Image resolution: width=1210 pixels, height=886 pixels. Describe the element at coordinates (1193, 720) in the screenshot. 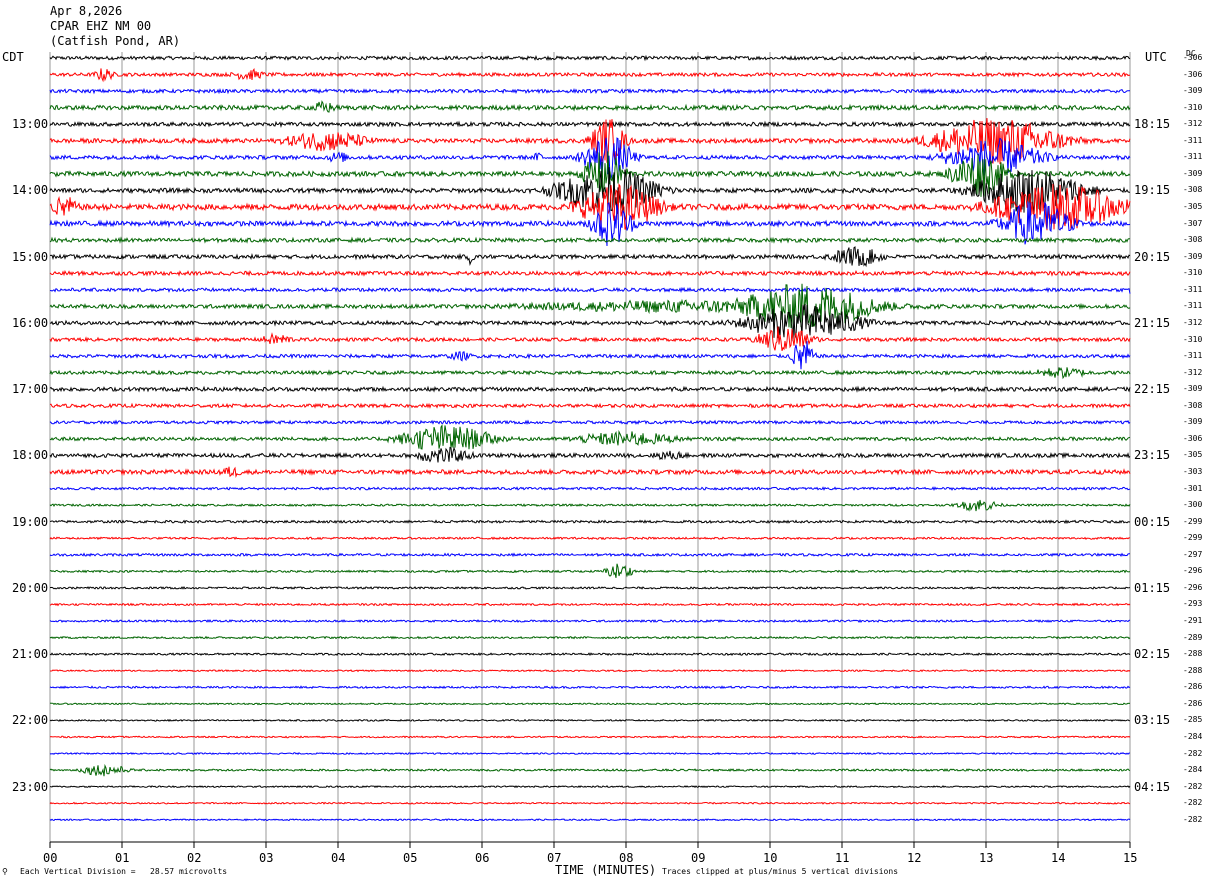

I see `dc-offset-label: -285` at that location.